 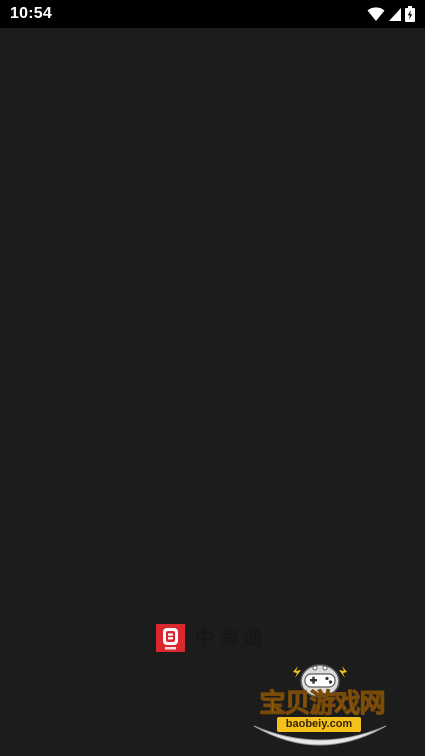 What do you see at coordinates (376, 14) in the screenshot?
I see `wifi-icon` at bounding box center [376, 14].